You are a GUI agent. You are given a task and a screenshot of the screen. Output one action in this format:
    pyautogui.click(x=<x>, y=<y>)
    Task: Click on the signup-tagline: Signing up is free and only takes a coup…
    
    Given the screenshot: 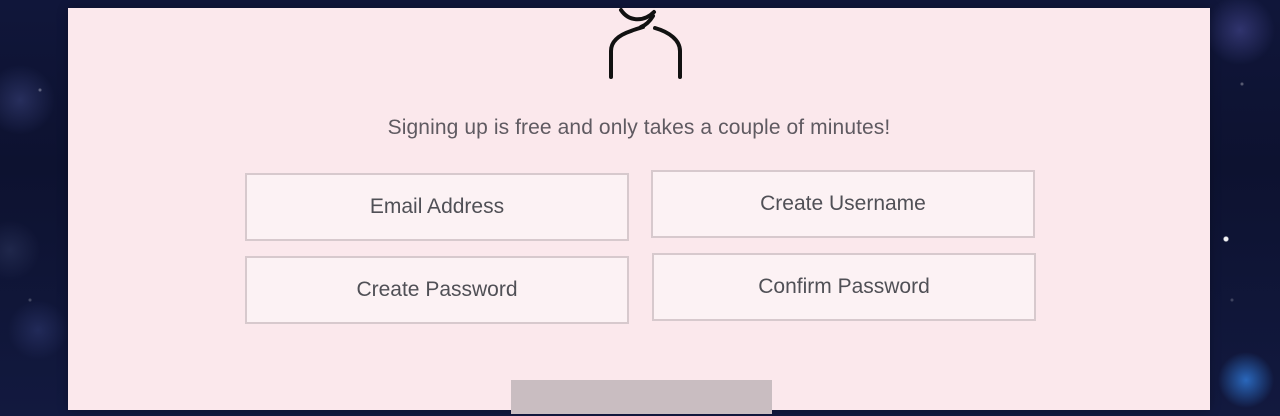 What is the action you would take?
    pyautogui.click(x=639, y=127)
    